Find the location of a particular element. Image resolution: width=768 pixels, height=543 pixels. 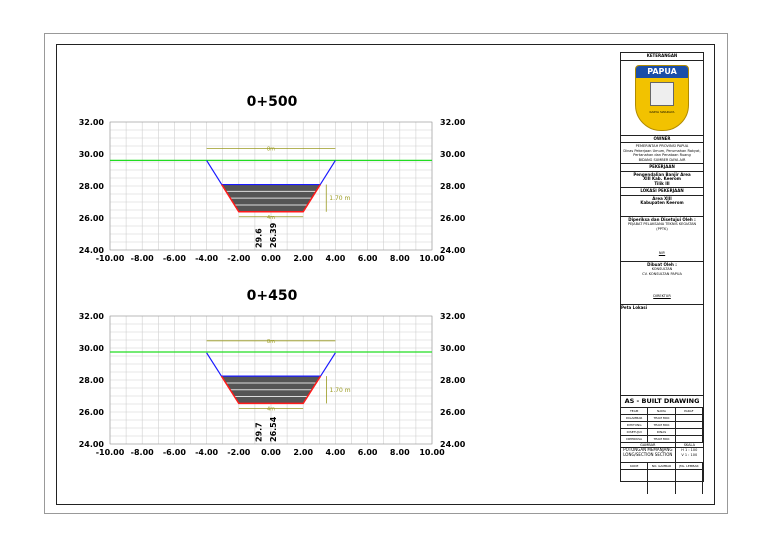

lokasi-info: Area XIII Kabupaten Keerom is located at coordinates (662, 206).